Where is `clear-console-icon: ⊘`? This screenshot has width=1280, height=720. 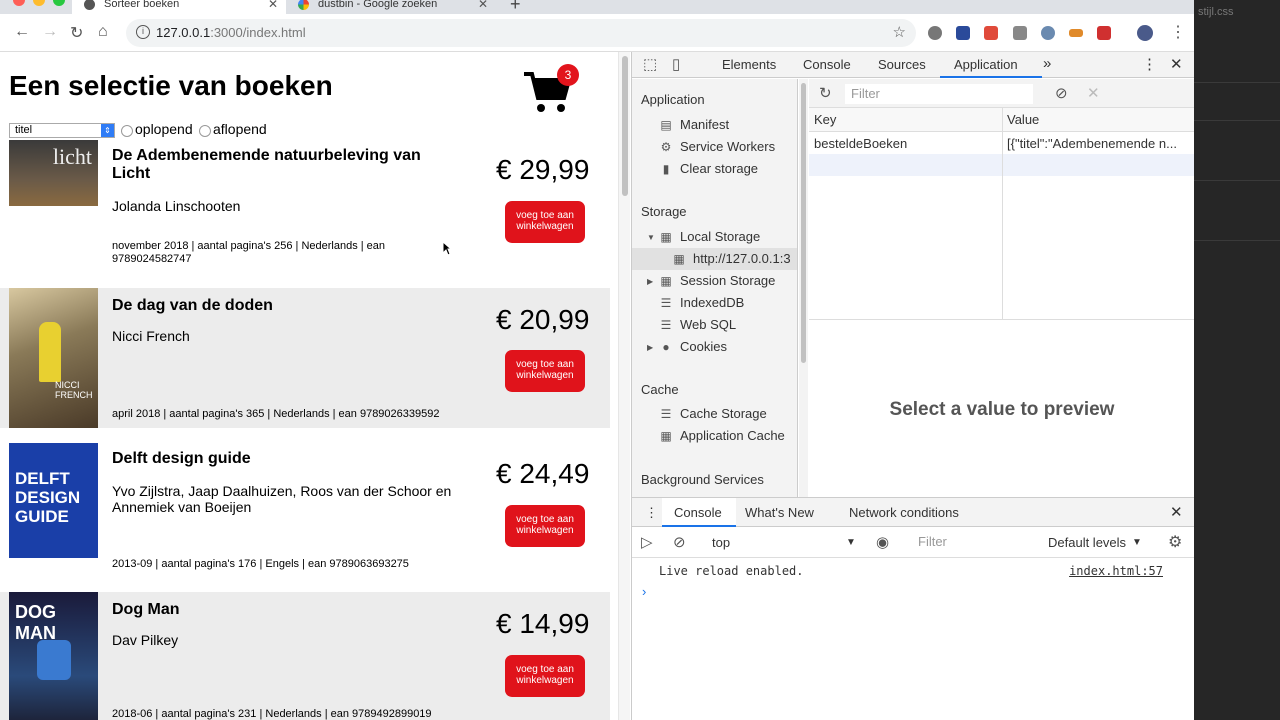
clear-console-icon: ⊘ is located at coordinates (679, 542).